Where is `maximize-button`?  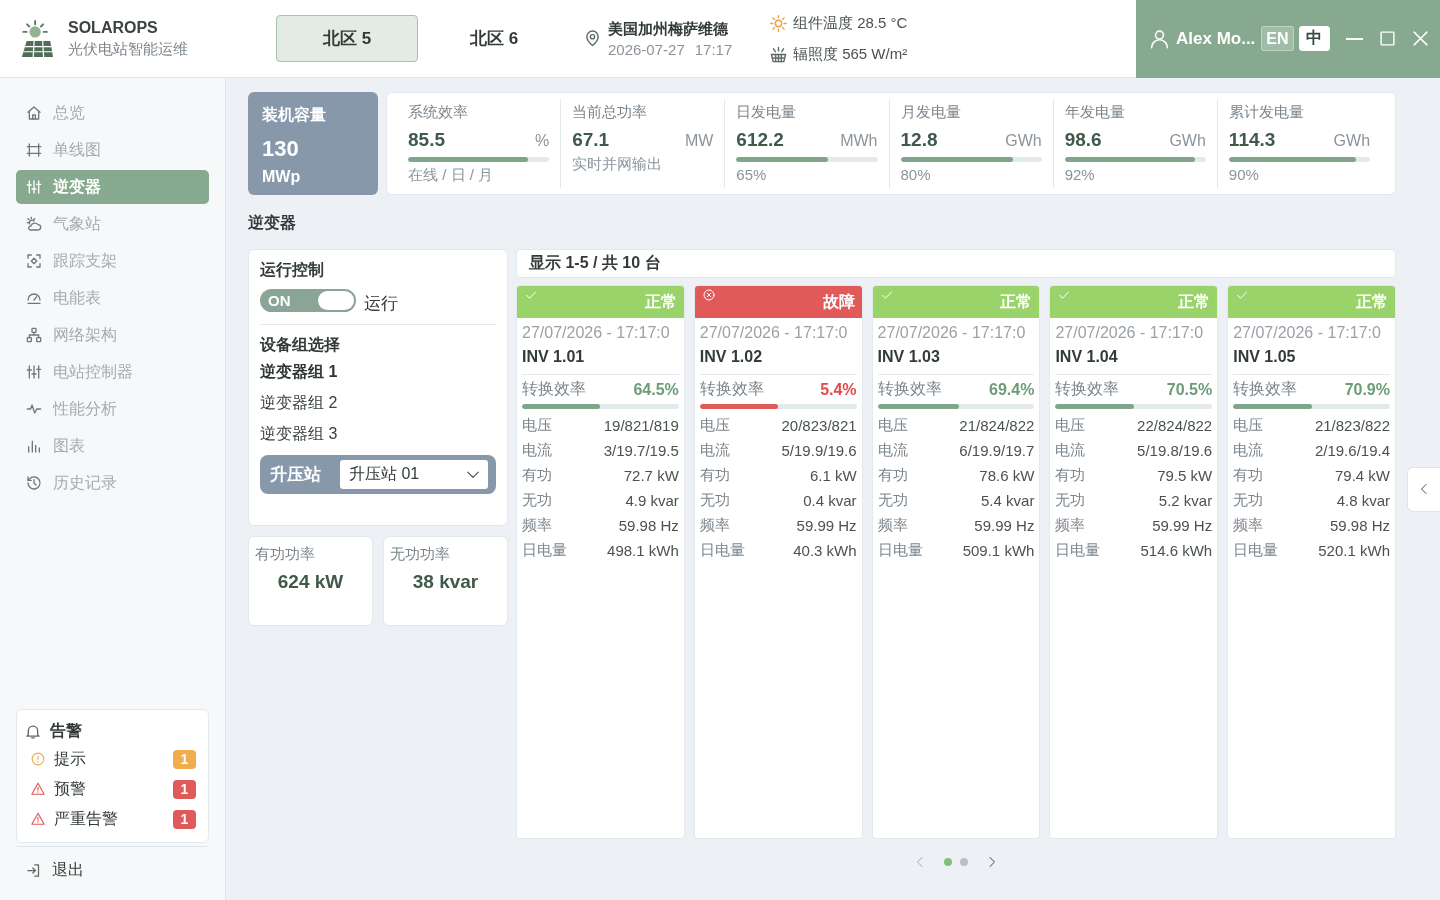
maximize-button is located at coordinates (1387, 38).